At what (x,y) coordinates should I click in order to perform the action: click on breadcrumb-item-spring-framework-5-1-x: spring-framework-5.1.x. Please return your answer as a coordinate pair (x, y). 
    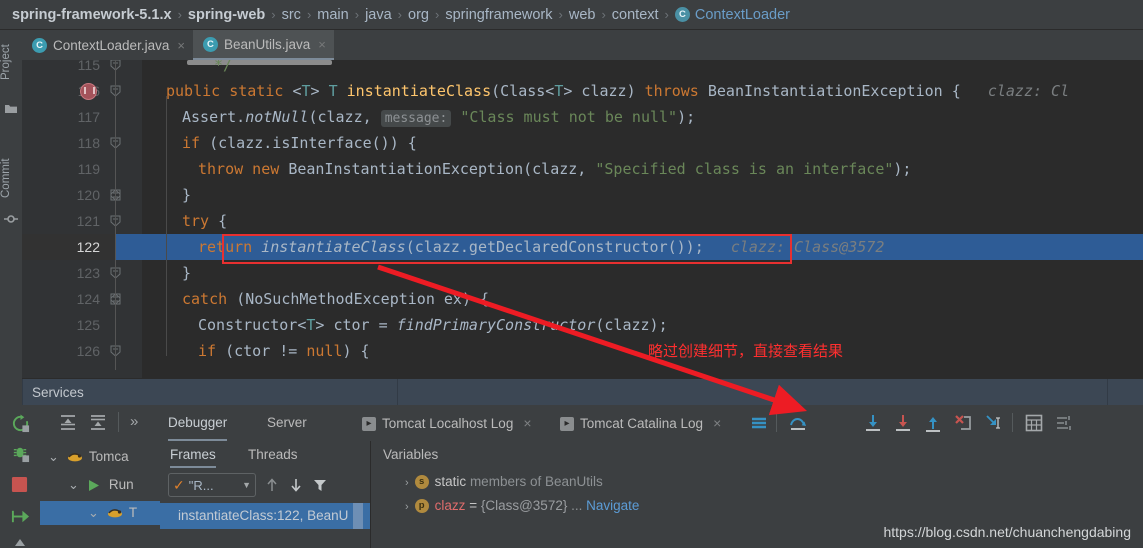
    Looking at the image, I should click on (92, 15).